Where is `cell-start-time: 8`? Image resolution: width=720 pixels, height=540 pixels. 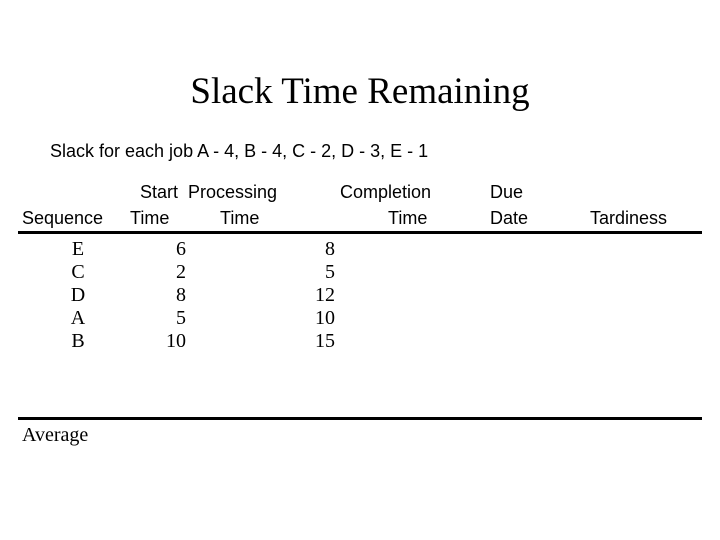
cell-start-time: 8 is located at coordinates (181, 295).